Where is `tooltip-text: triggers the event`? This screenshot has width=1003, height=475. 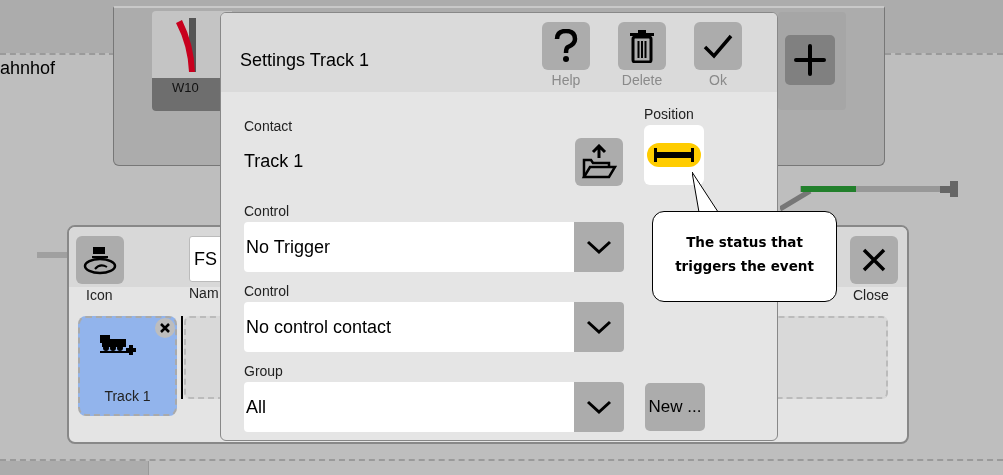
tooltip-text: triggers the event is located at coordinates (744, 265).